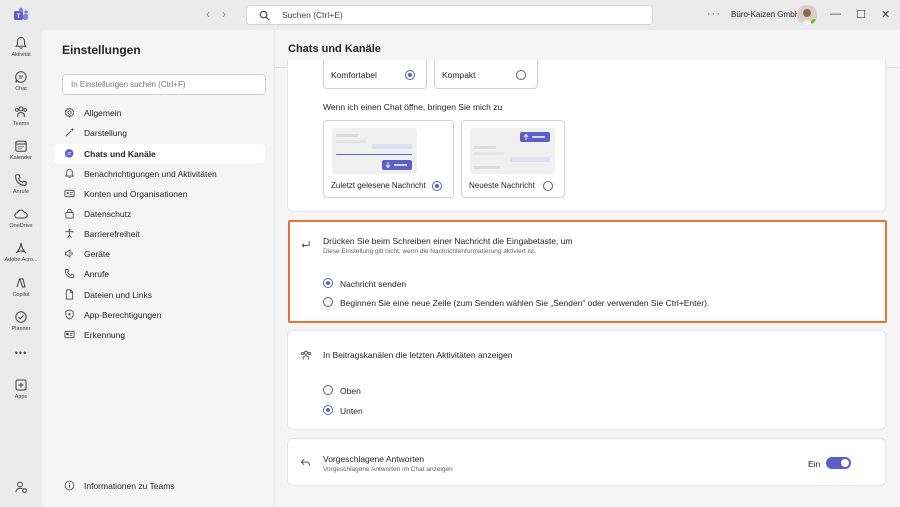  Describe the element at coordinates (765, 14) in the screenshot. I see `org-name: Büro-Kaizen GmbH` at that location.